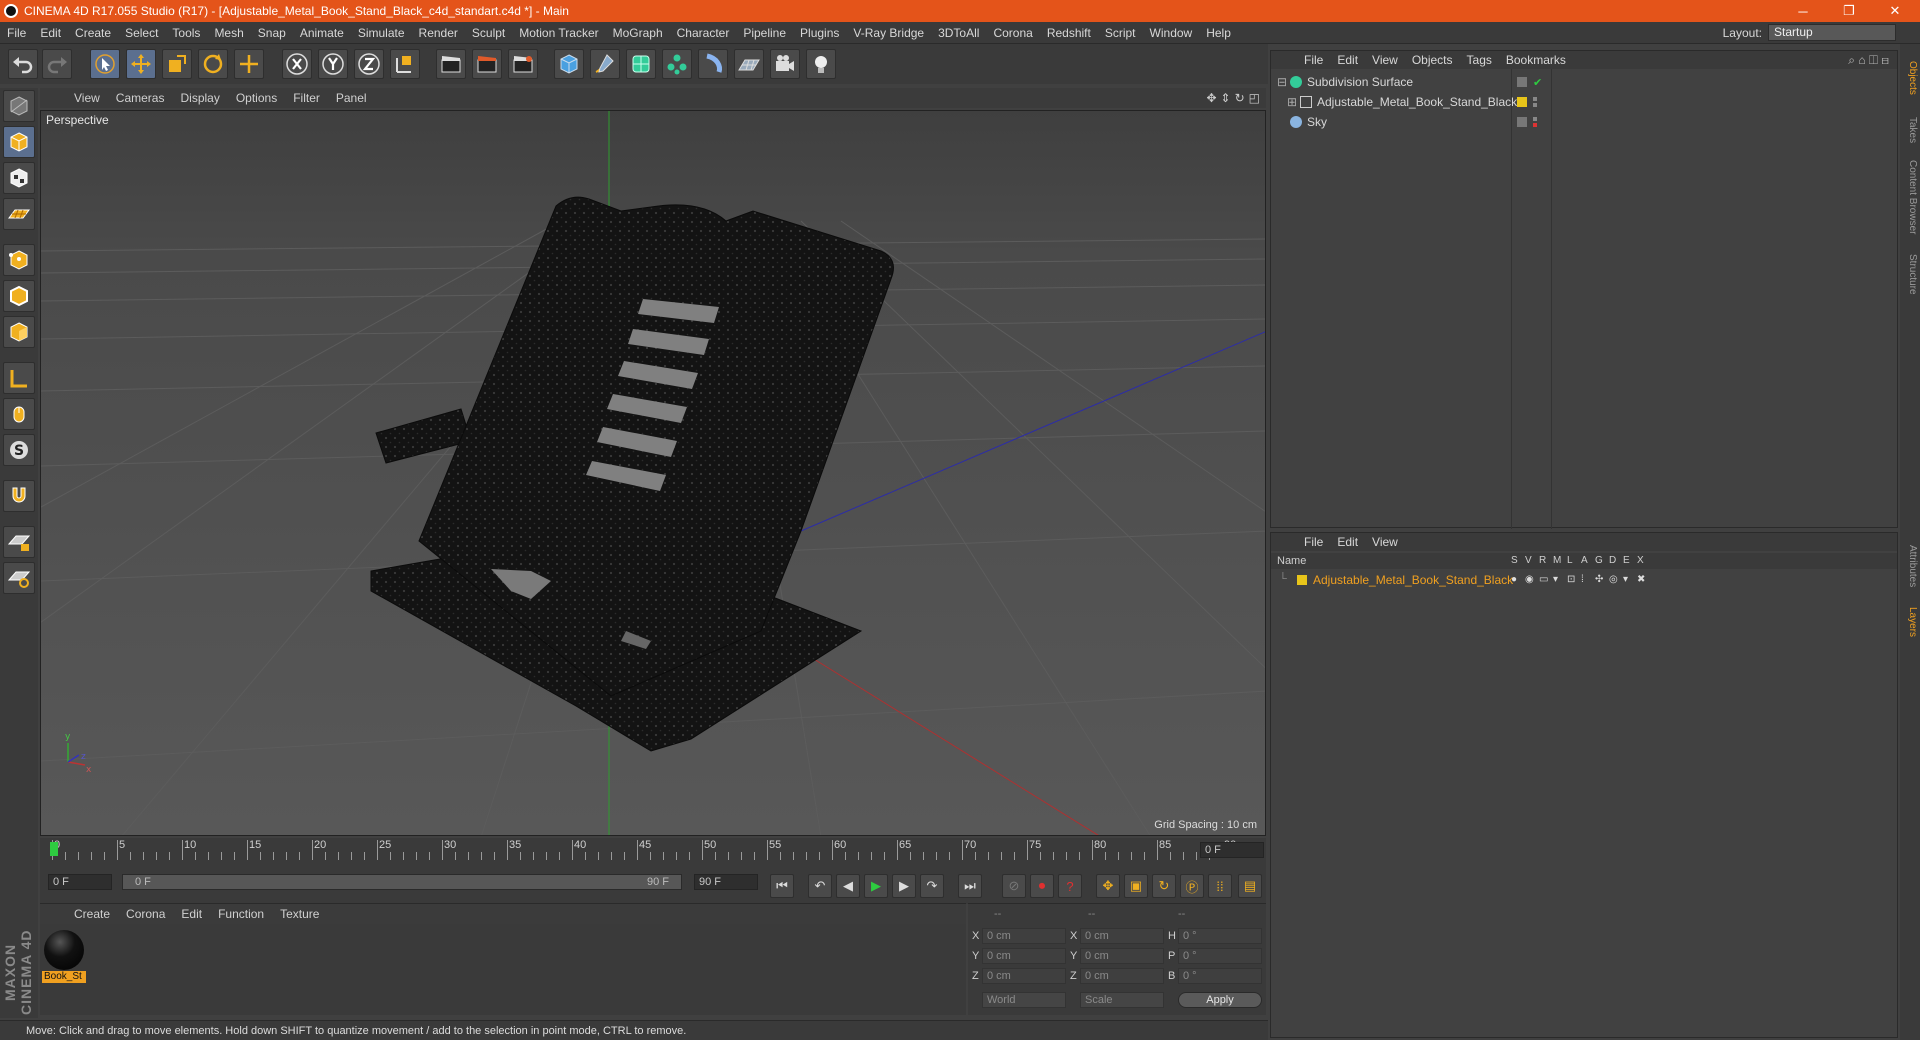  I want to click on snapping-button: S, so click(19, 450).